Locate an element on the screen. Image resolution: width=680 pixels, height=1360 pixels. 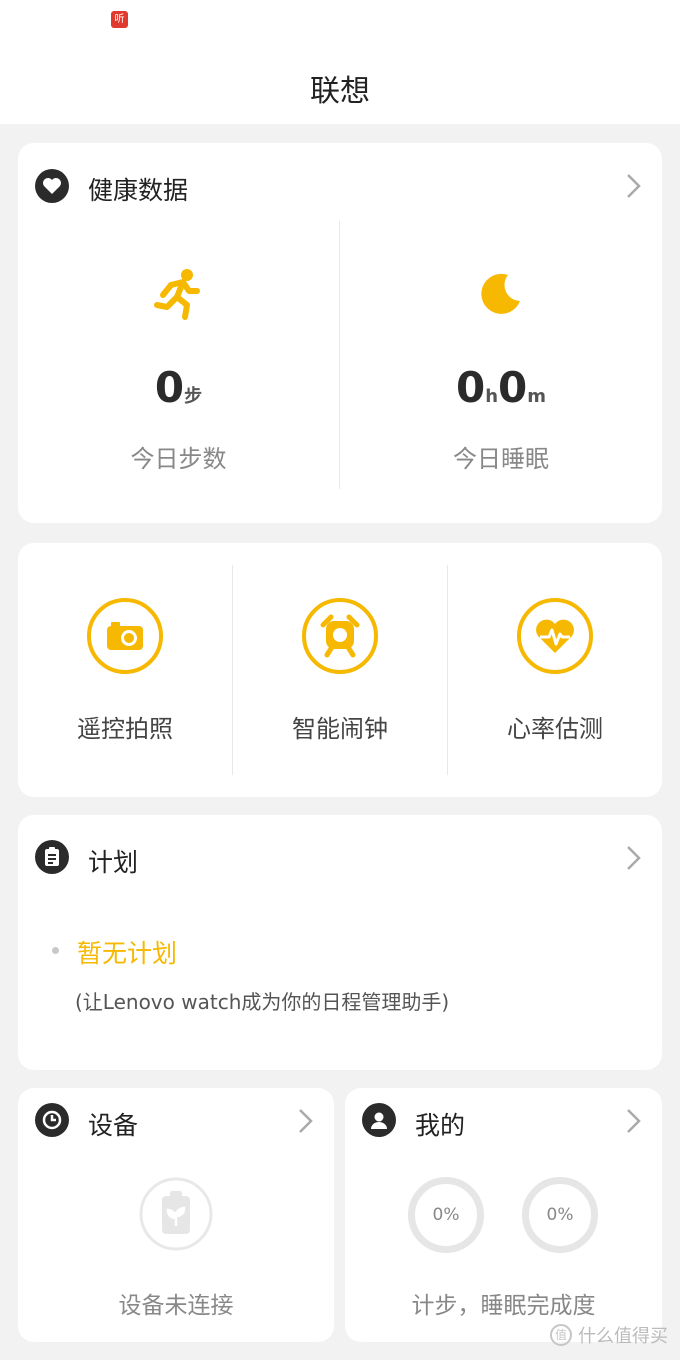
device-card: 设备 设备未连接 is located at coordinates (176, 1215).